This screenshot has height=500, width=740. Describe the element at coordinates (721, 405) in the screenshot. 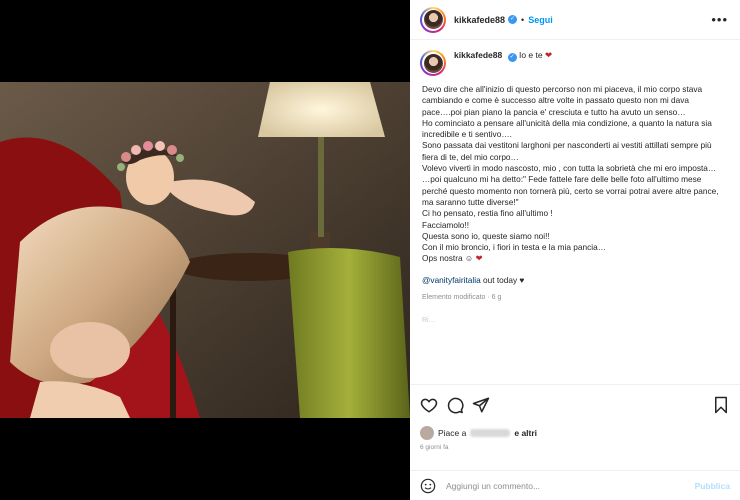

I see `bookmark-icon` at that location.